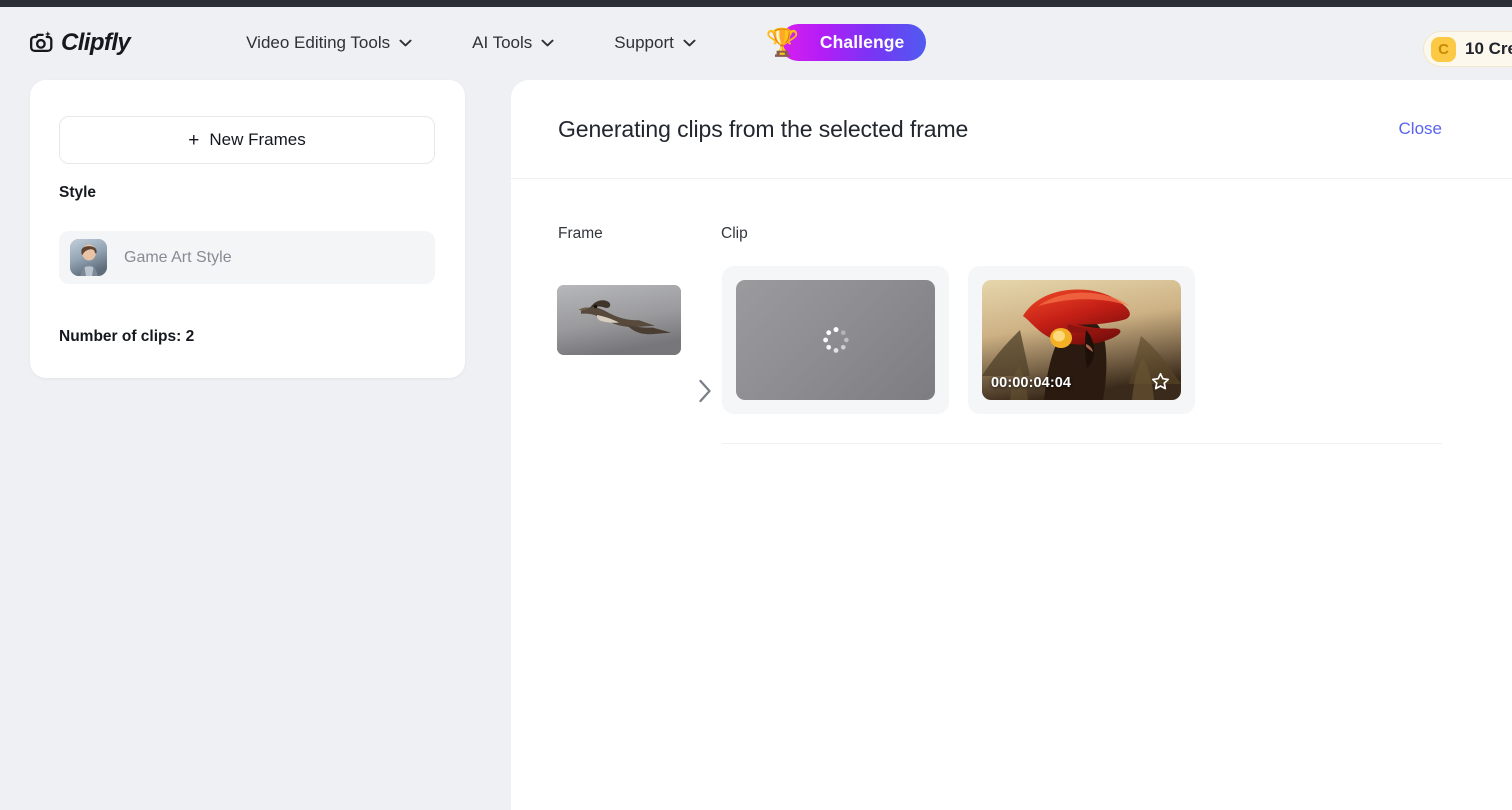  Describe the element at coordinates (247, 257) in the screenshot. I see `style-selector: Game Art Style` at that location.